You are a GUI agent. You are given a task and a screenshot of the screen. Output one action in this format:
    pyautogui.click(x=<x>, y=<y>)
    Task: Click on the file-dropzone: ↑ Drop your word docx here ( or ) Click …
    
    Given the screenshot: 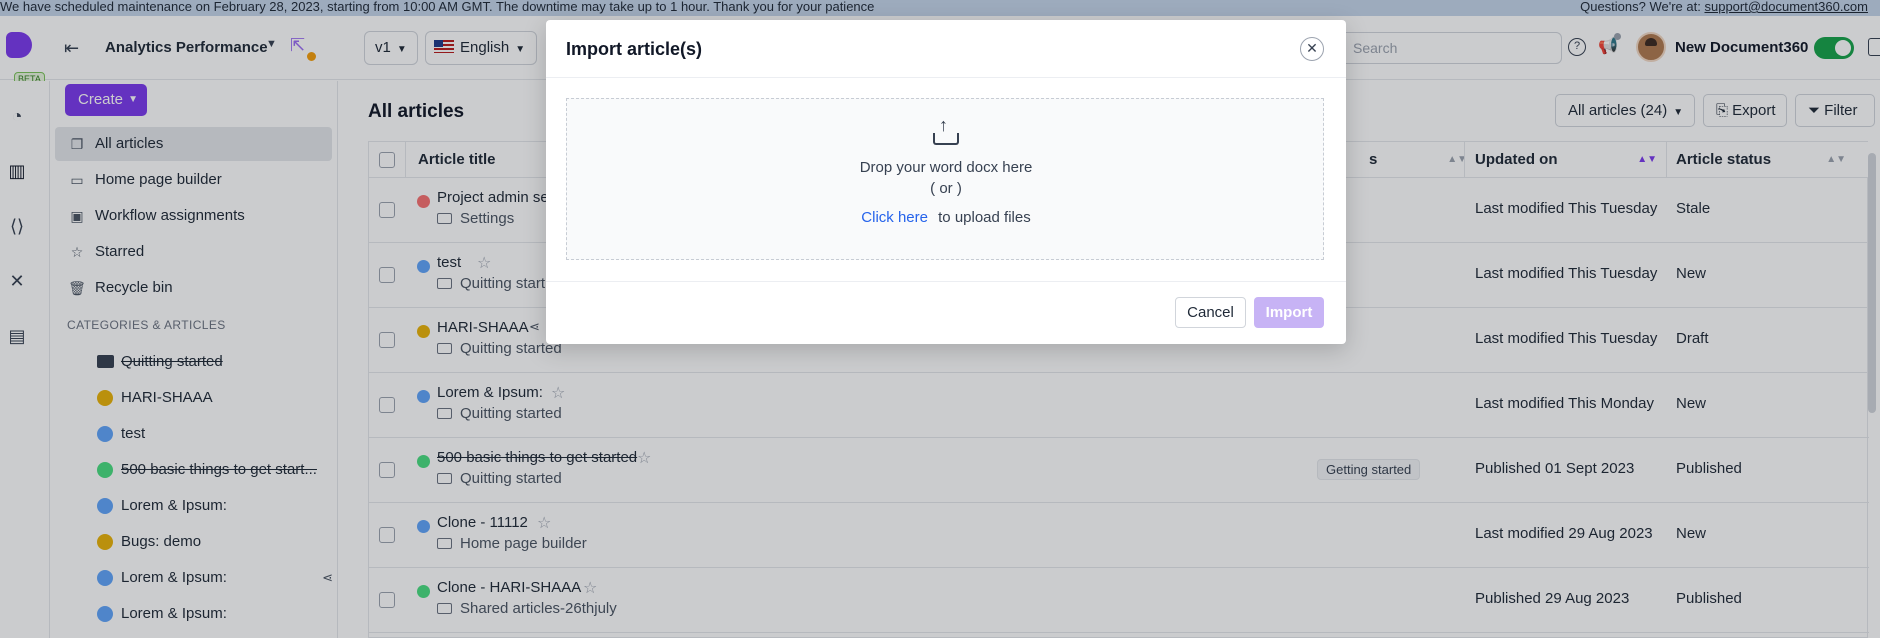 What is the action you would take?
    pyautogui.click(x=945, y=179)
    